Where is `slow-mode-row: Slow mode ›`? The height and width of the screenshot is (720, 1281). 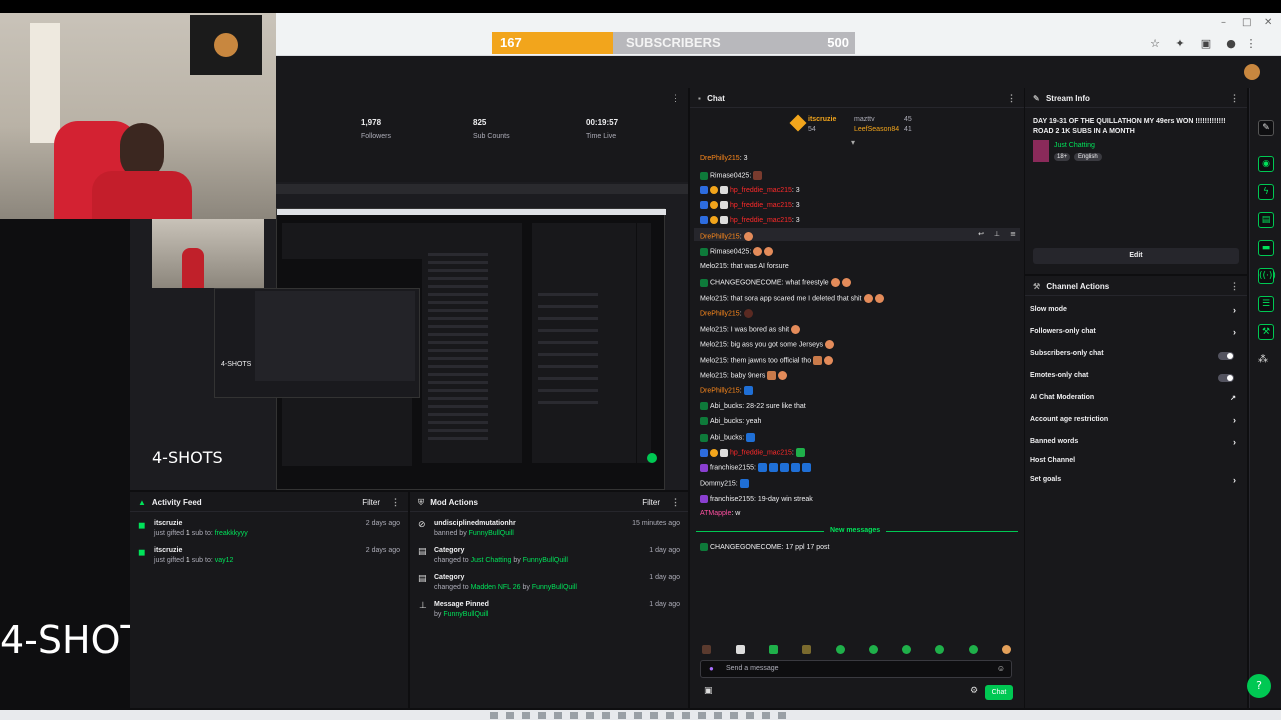
slow-mode-row: Slow mode › is located at coordinates (1136, 314).